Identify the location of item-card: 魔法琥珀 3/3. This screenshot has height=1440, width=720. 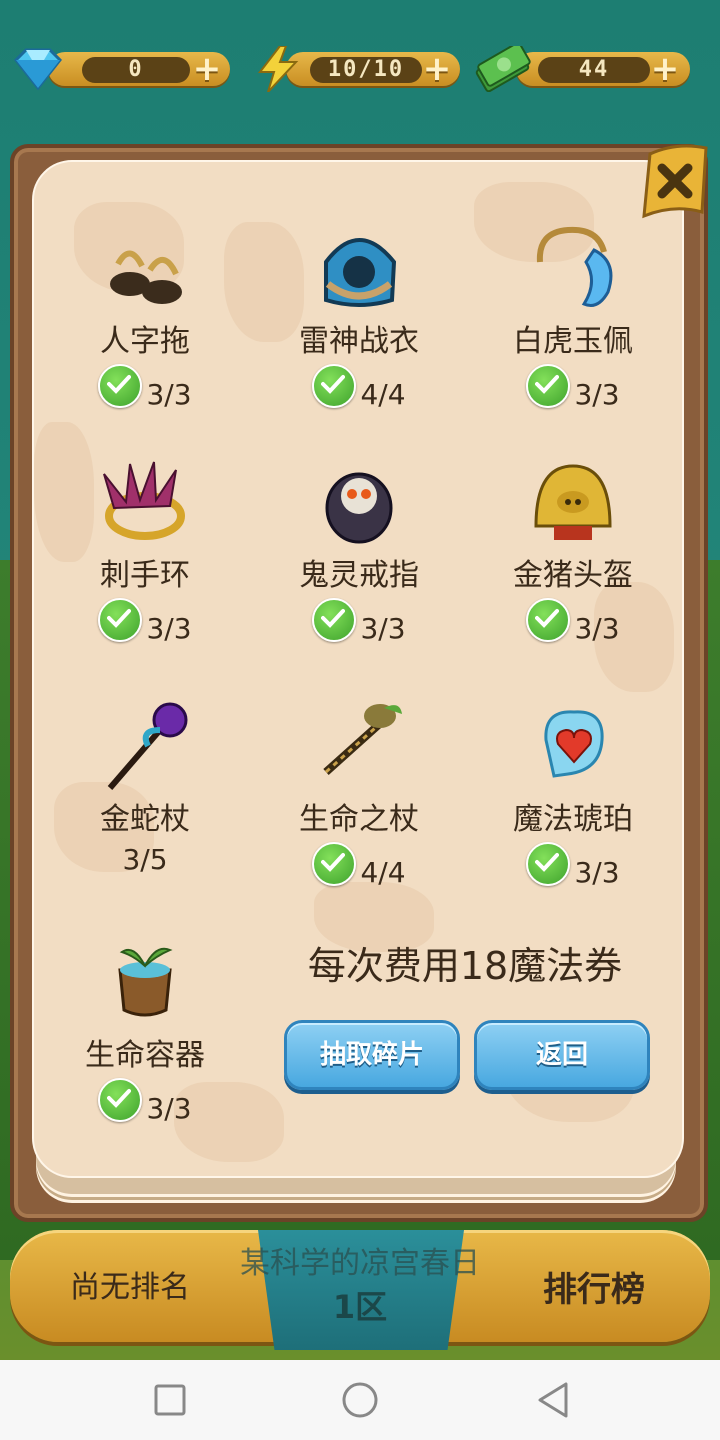
(573, 795).